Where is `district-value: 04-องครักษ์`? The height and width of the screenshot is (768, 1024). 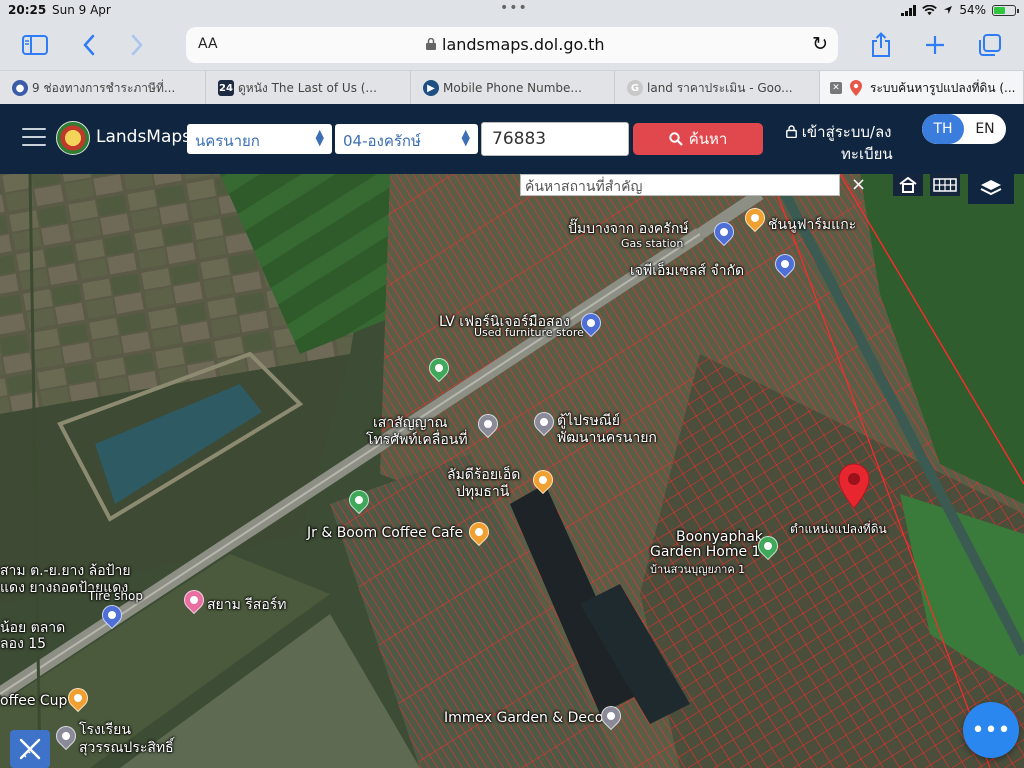 district-value: 04-องครักษ์ is located at coordinates (382, 141).